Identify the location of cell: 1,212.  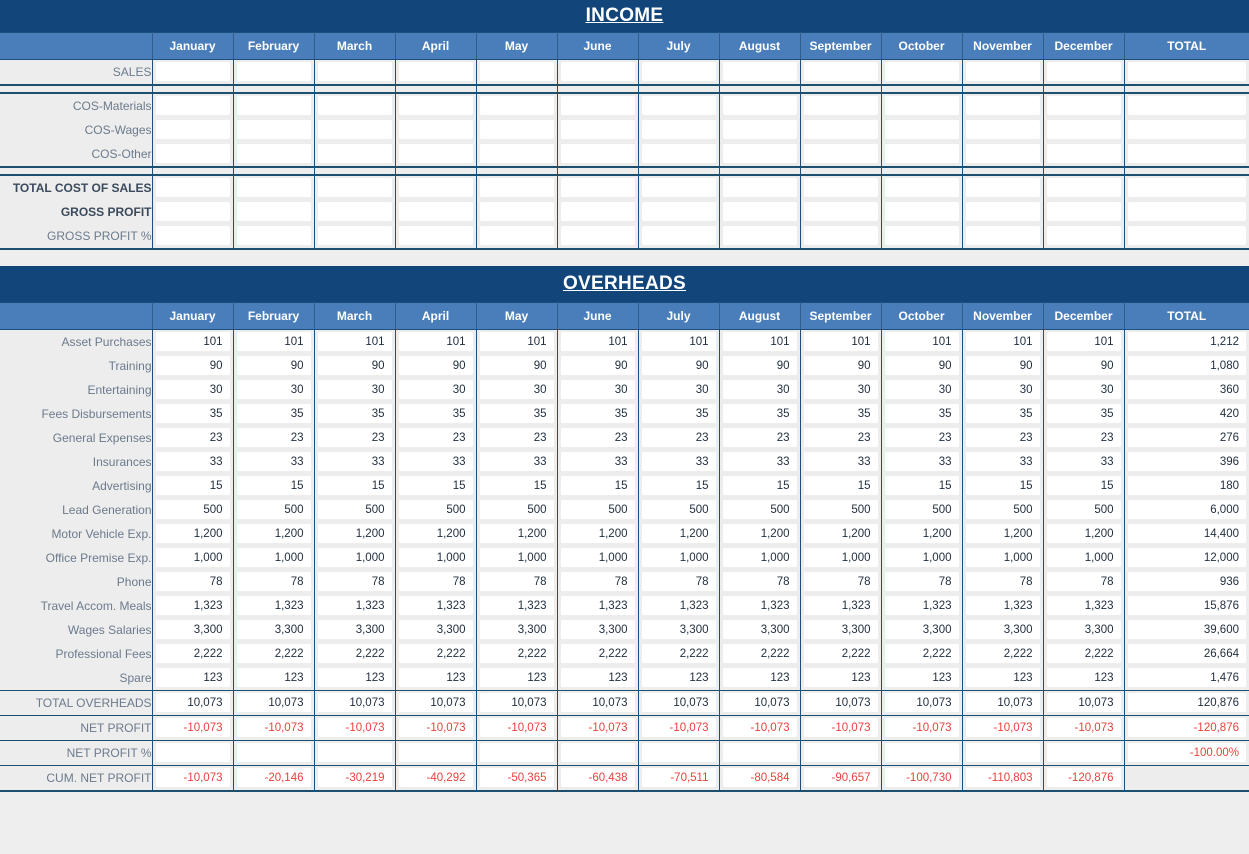
(1186, 341).